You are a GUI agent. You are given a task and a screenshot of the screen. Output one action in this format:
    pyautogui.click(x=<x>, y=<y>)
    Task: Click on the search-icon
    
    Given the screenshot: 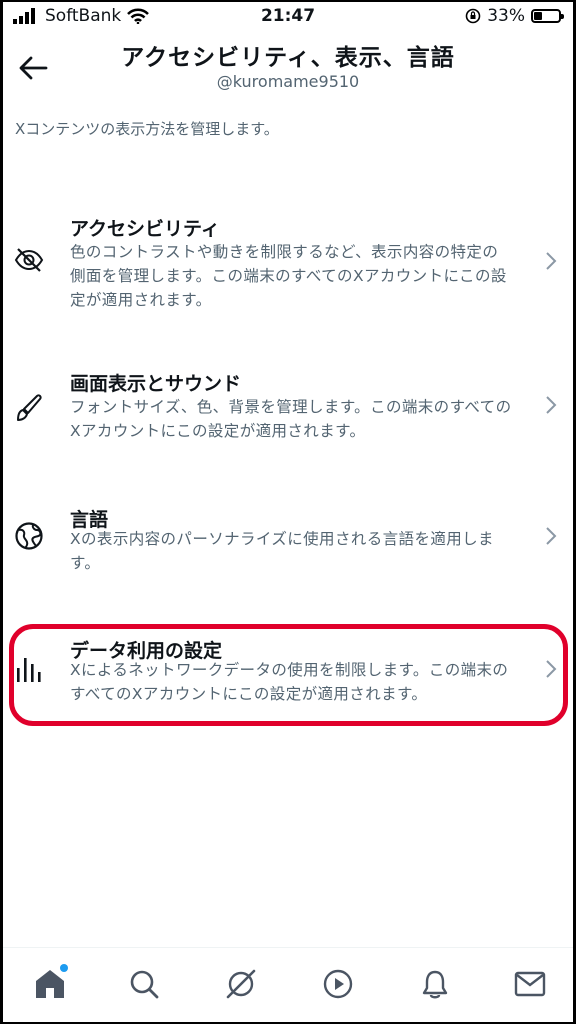 What is the action you would take?
    pyautogui.click(x=144, y=984)
    